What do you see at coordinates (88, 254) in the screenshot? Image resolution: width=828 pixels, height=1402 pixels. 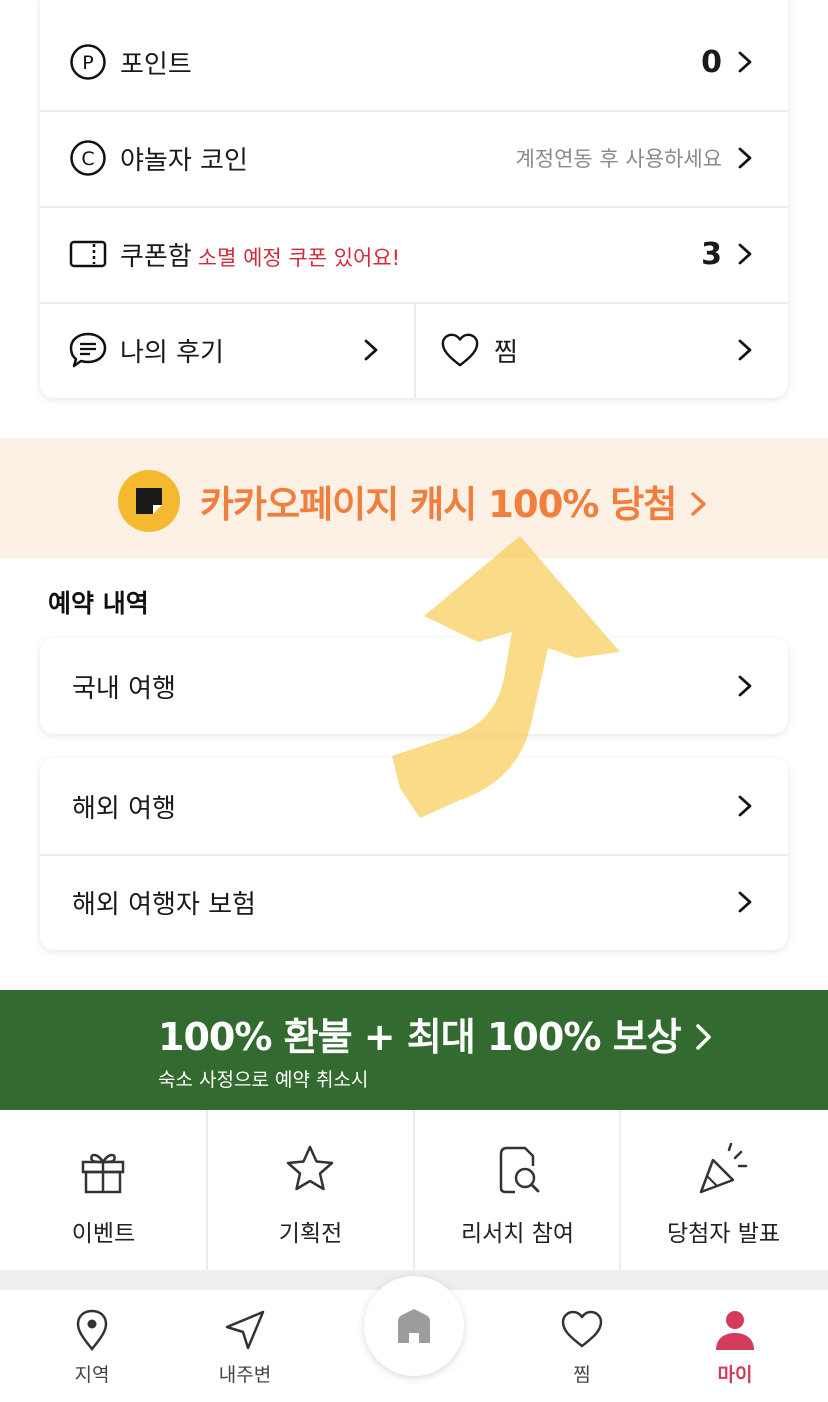 I see `ticket-icon` at bounding box center [88, 254].